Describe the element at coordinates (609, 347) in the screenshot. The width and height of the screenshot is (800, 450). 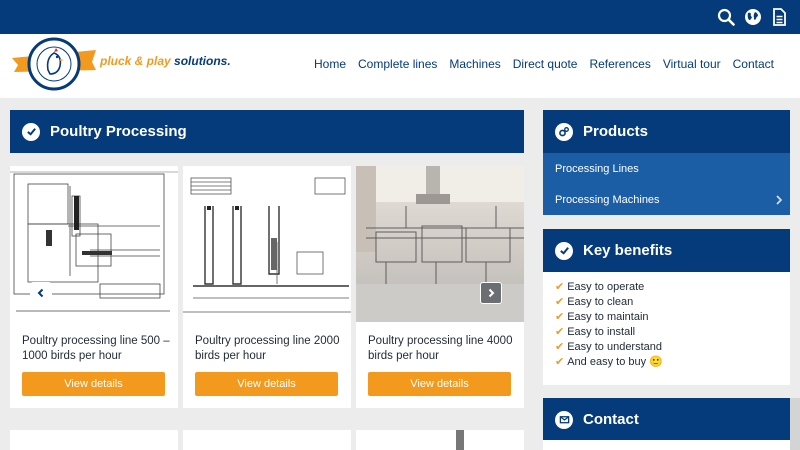
I see `benefit-item: ✔ Easy to understand` at that location.